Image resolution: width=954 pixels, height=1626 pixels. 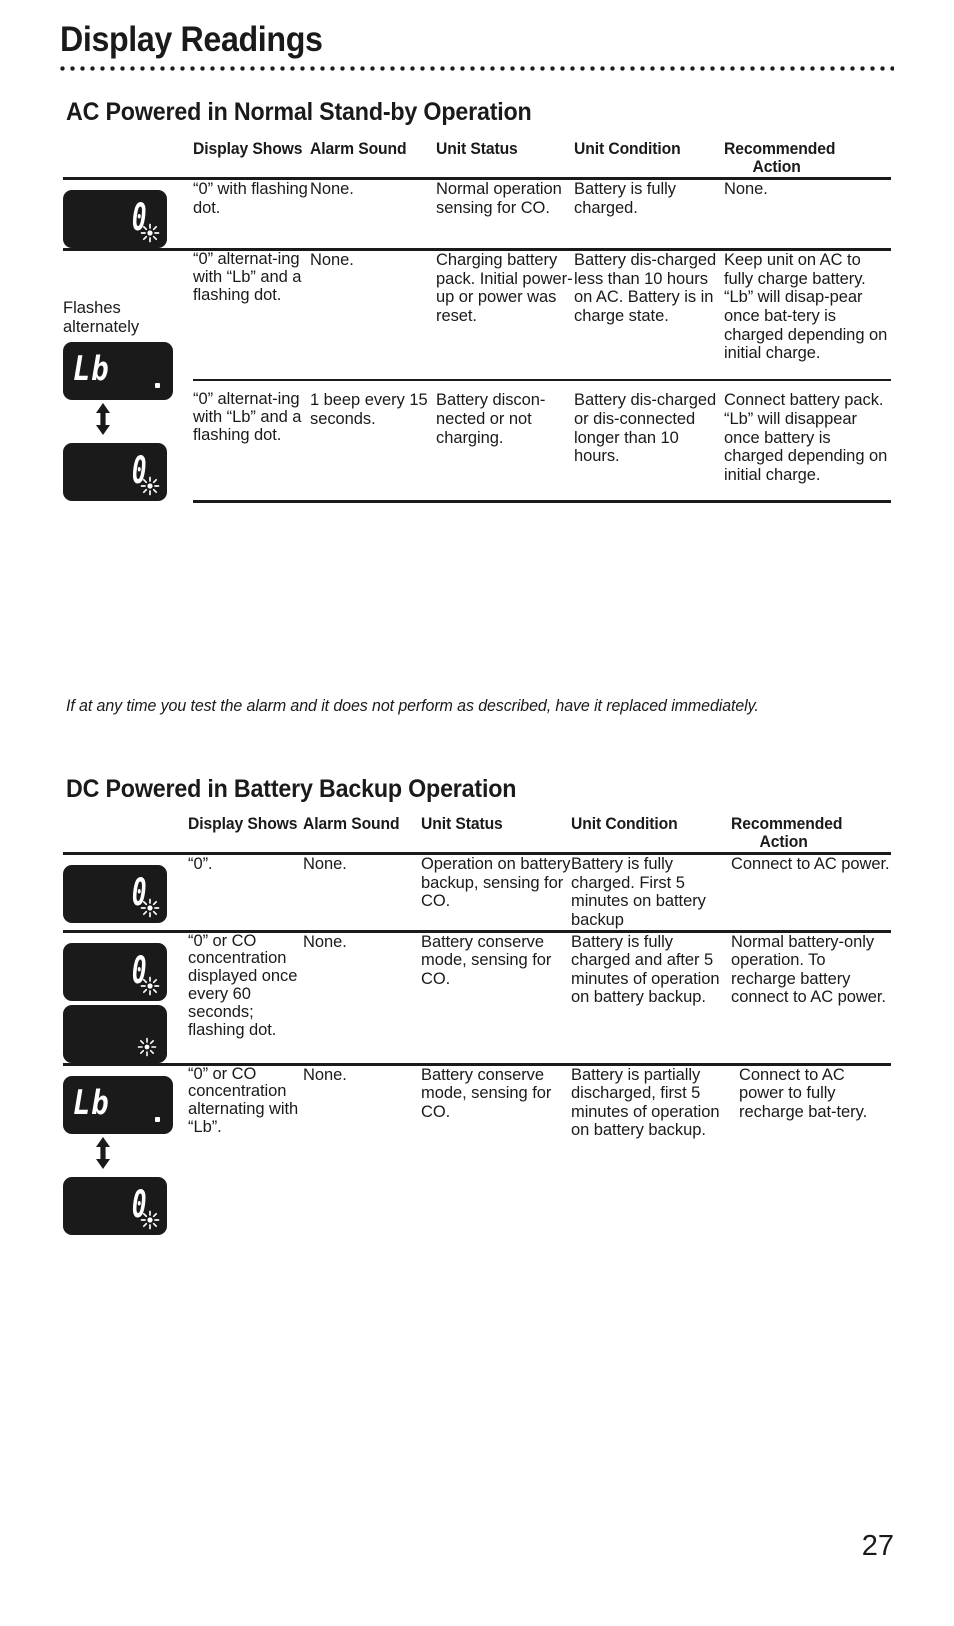 What do you see at coordinates (291, 789) in the screenshot?
I see `section-heading-dc: DC Powered in Battery Backup Operation` at bounding box center [291, 789].